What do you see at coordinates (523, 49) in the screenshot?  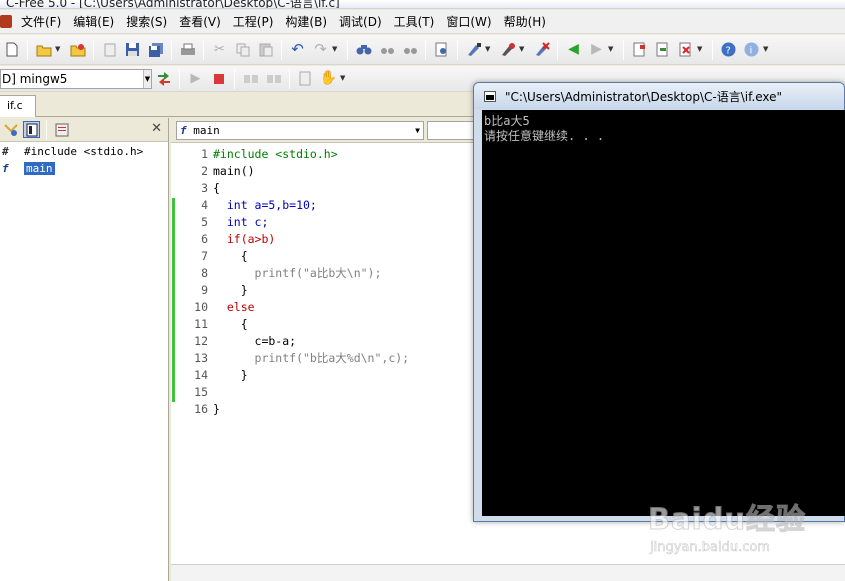 I see `build-dropdown-icon: ▼` at bounding box center [523, 49].